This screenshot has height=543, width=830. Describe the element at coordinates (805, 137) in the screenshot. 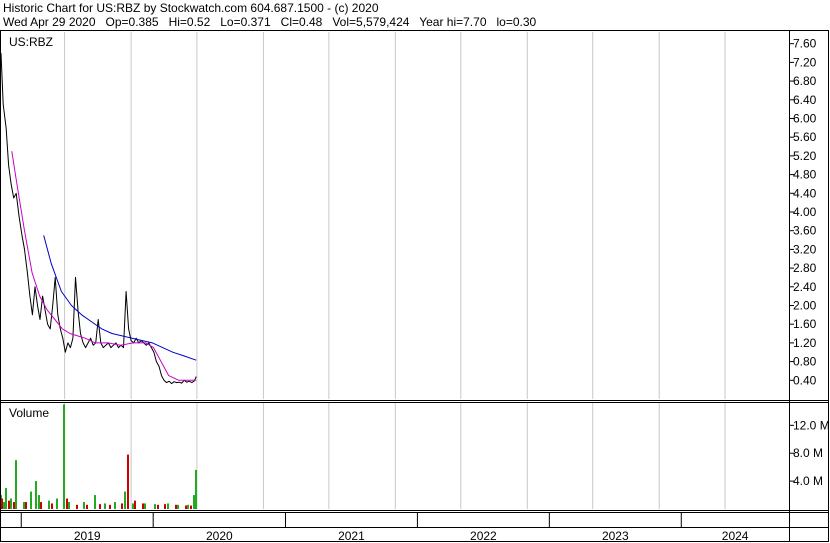

I see `price-tick-label: 5.60` at that location.